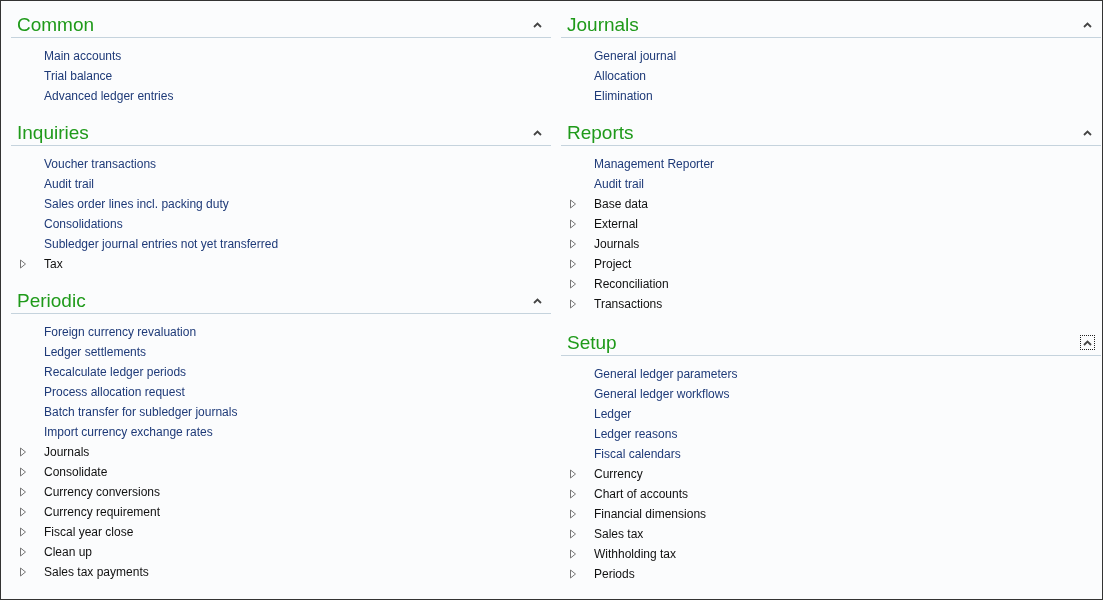 This screenshot has height=600, width=1103. I want to click on menu-link: Advanced ledger entries, so click(109, 96).